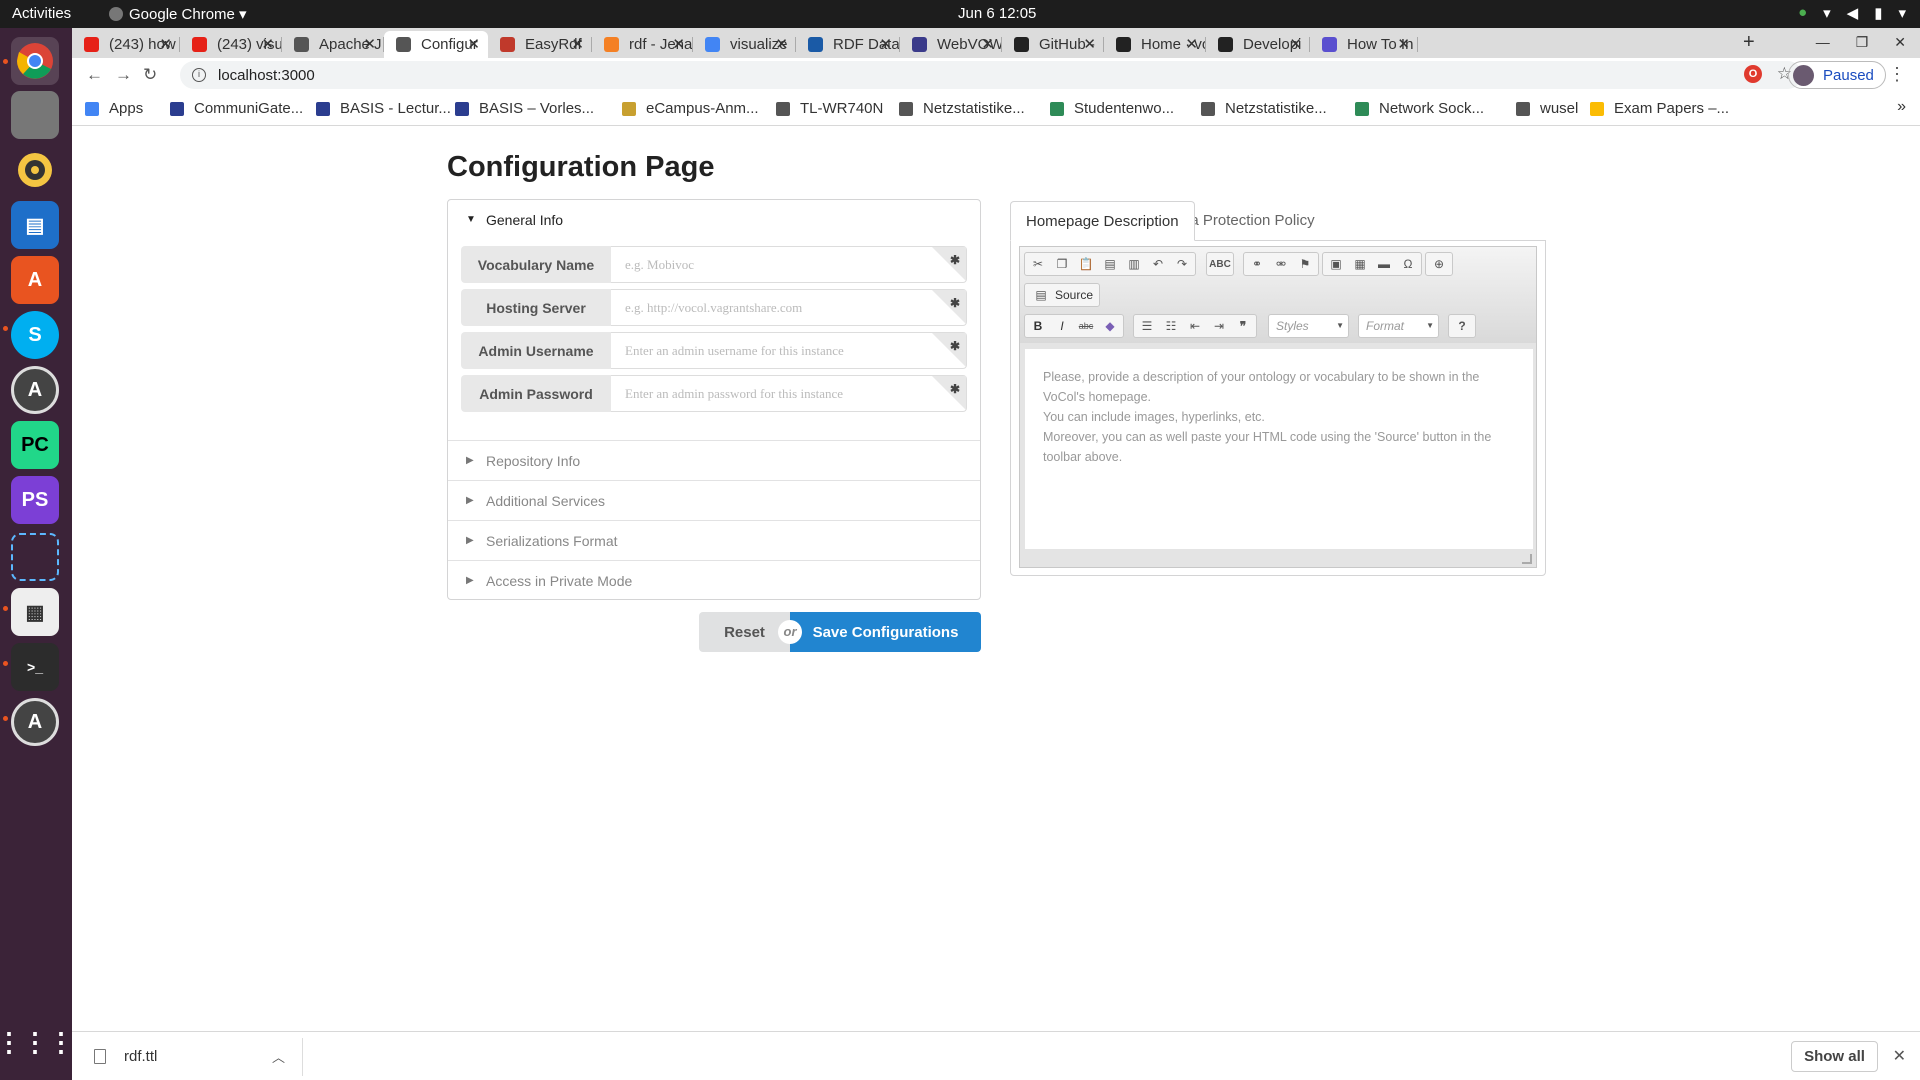 The height and width of the screenshot is (1080, 1920). What do you see at coordinates (1158, 264) in the screenshot?
I see `undo-icon: ↶` at bounding box center [1158, 264].